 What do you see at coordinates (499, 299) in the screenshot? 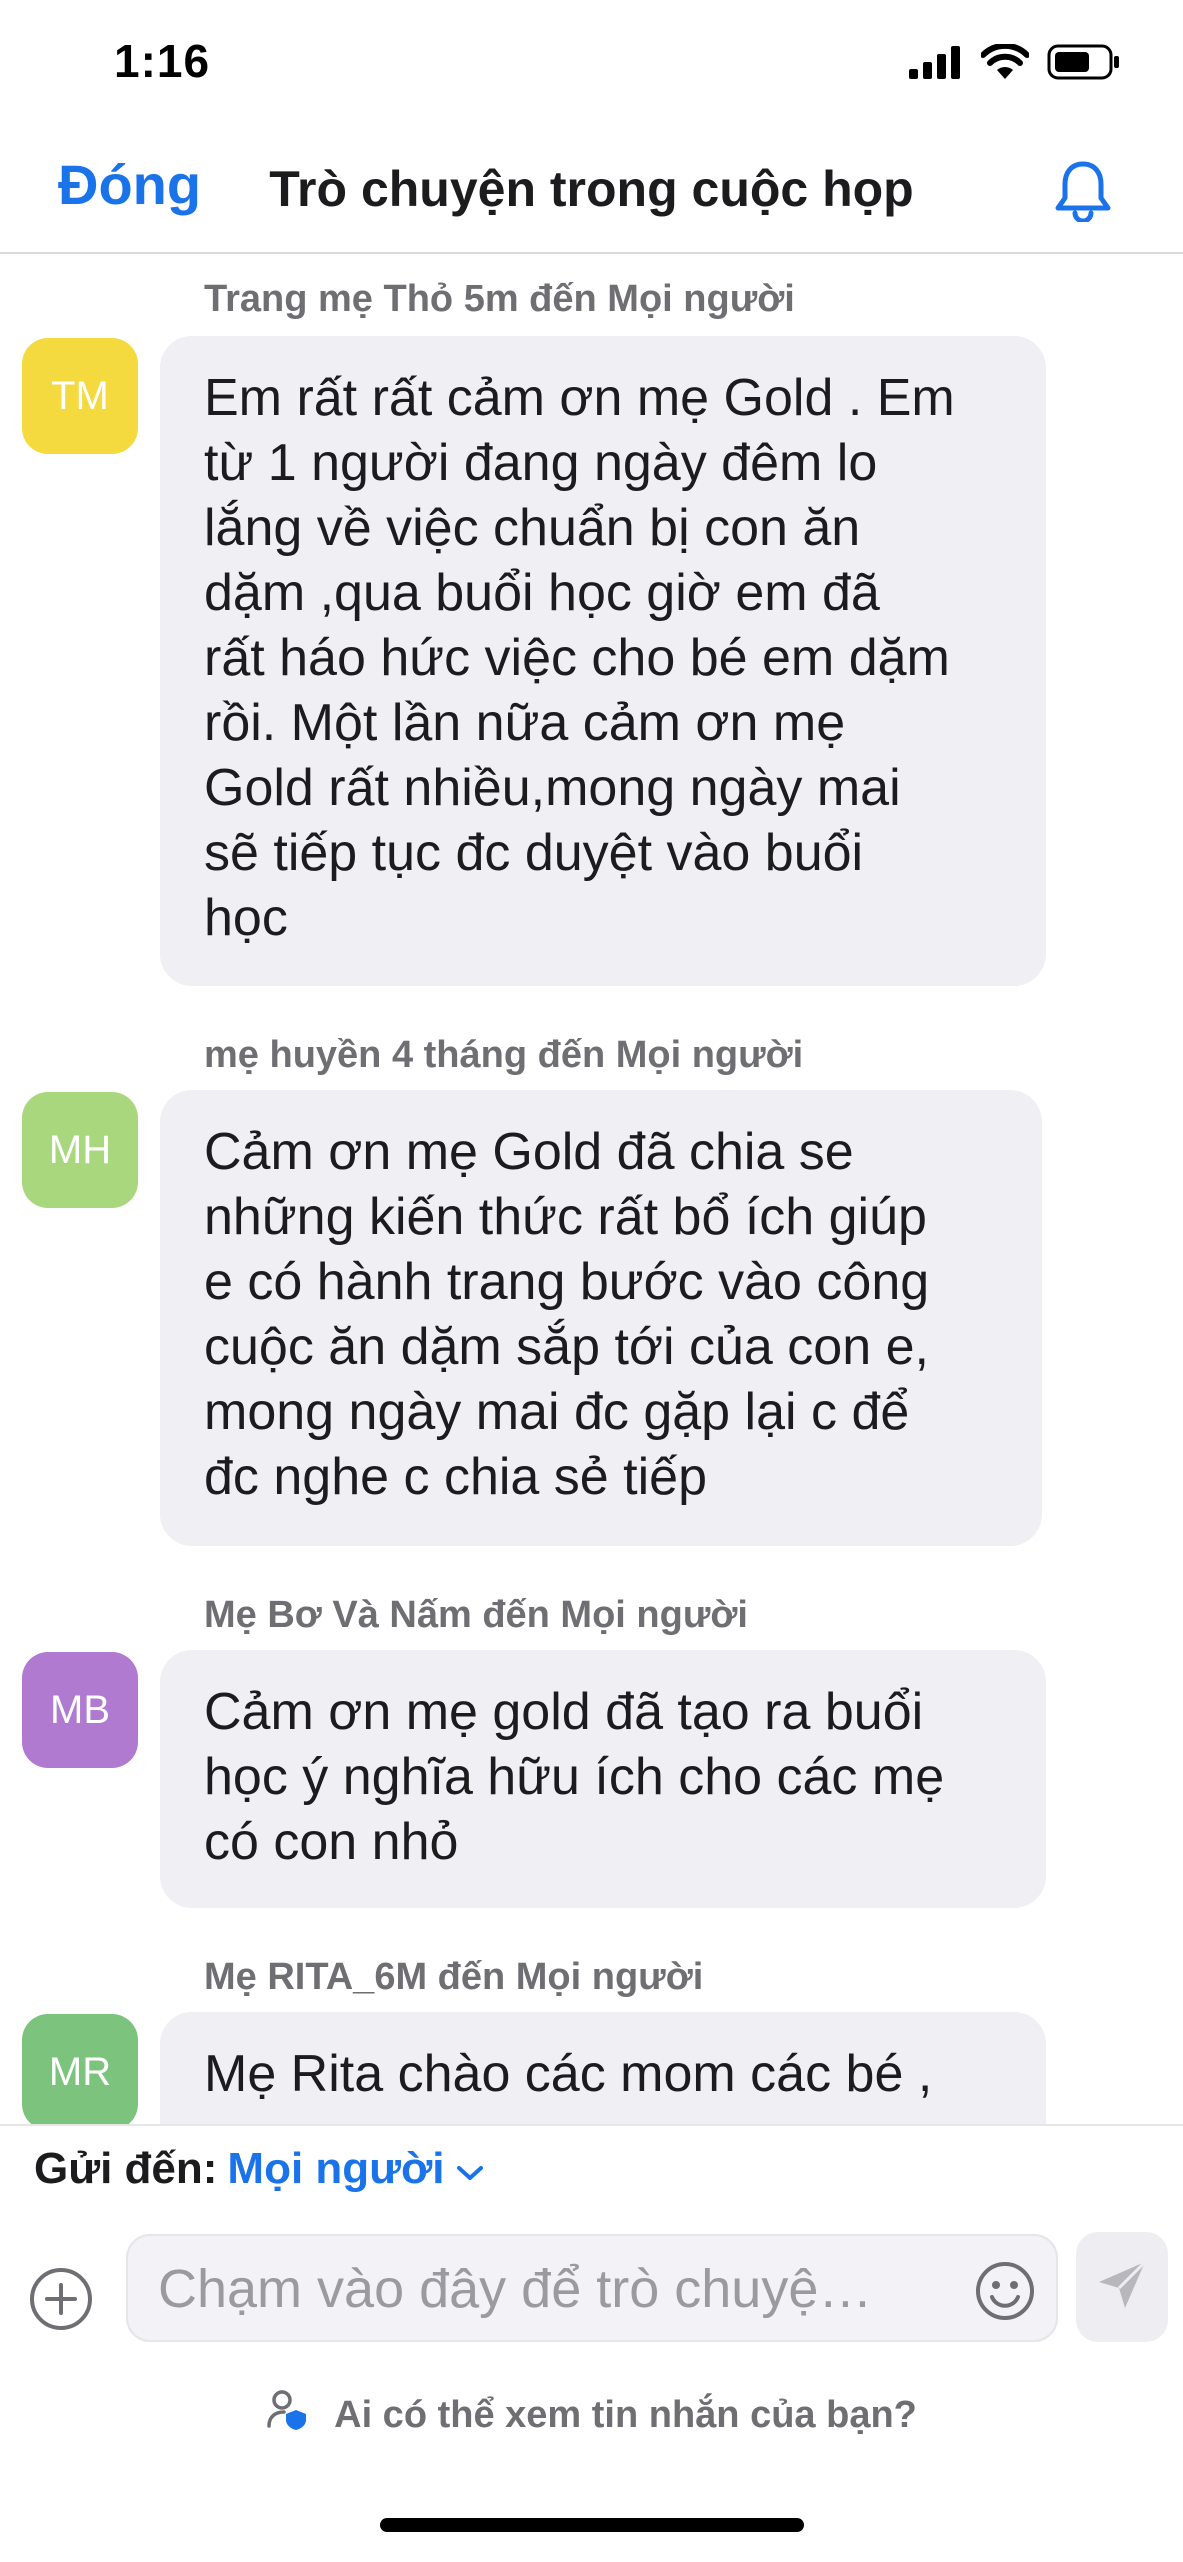
I see `message-sender: Trang mẹ Thỏ 5m đến Mọi người` at bounding box center [499, 299].